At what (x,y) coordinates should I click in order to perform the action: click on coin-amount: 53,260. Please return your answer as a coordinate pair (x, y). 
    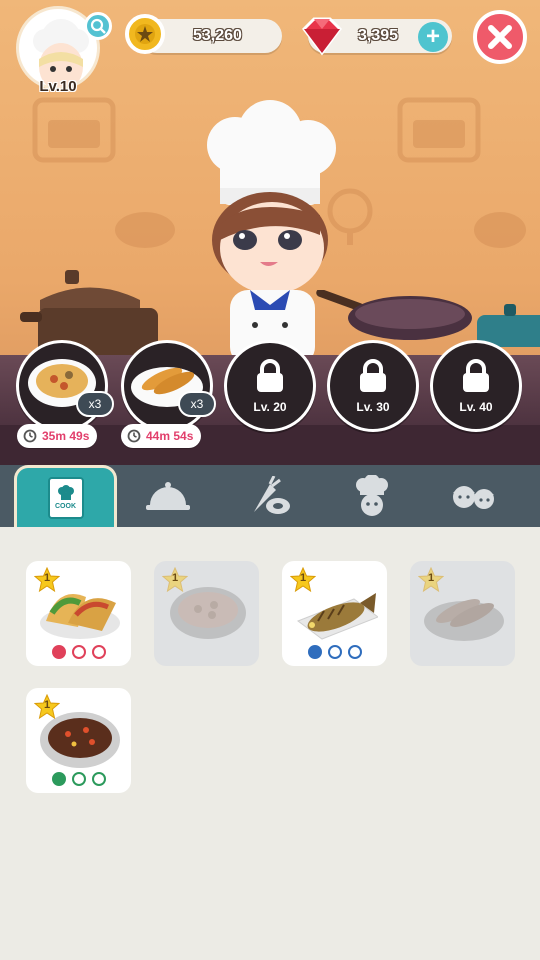
    Looking at the image, I should click on (217, 35).